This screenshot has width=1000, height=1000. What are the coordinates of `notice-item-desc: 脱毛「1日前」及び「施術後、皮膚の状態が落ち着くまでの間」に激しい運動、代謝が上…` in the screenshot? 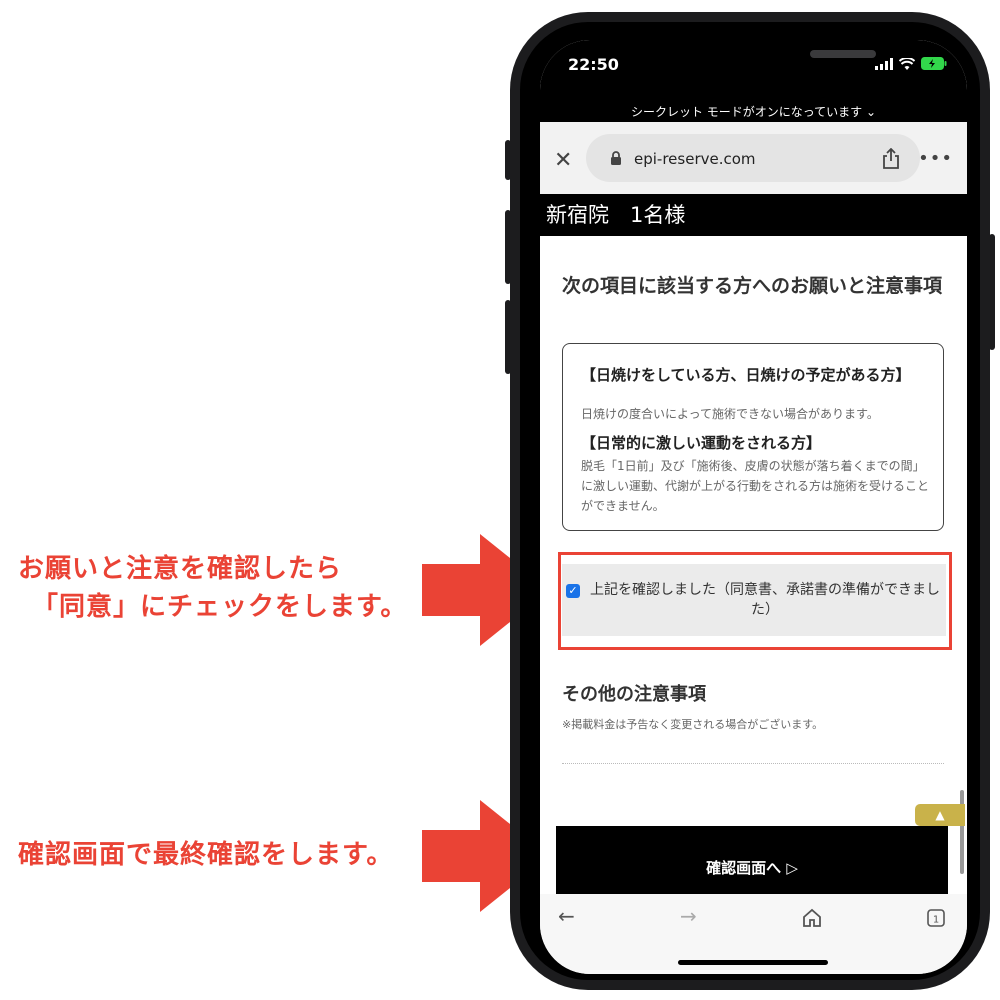 It's located at (755, 486).